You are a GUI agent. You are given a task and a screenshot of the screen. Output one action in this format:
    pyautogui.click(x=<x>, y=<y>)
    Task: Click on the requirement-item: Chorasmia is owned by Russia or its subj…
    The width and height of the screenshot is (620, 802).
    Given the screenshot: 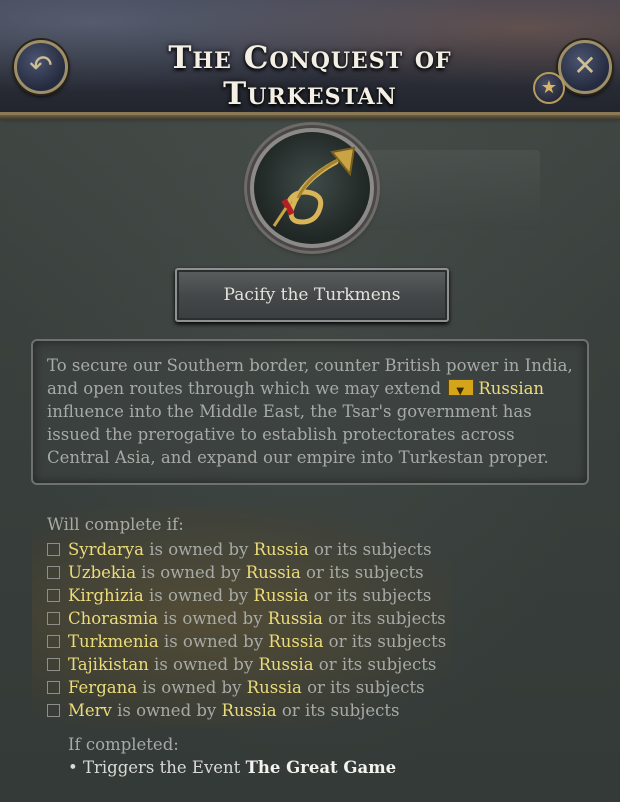 What is the action you would take?
    pyautogui.click(x=246, y=618)
    